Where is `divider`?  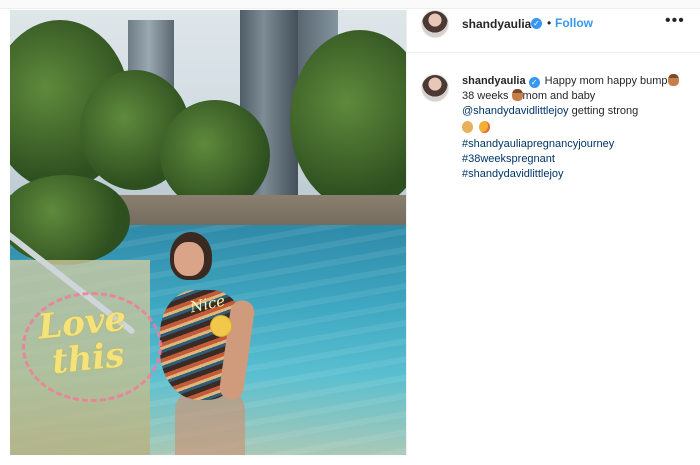 divider is located at coordinates (406, 417).